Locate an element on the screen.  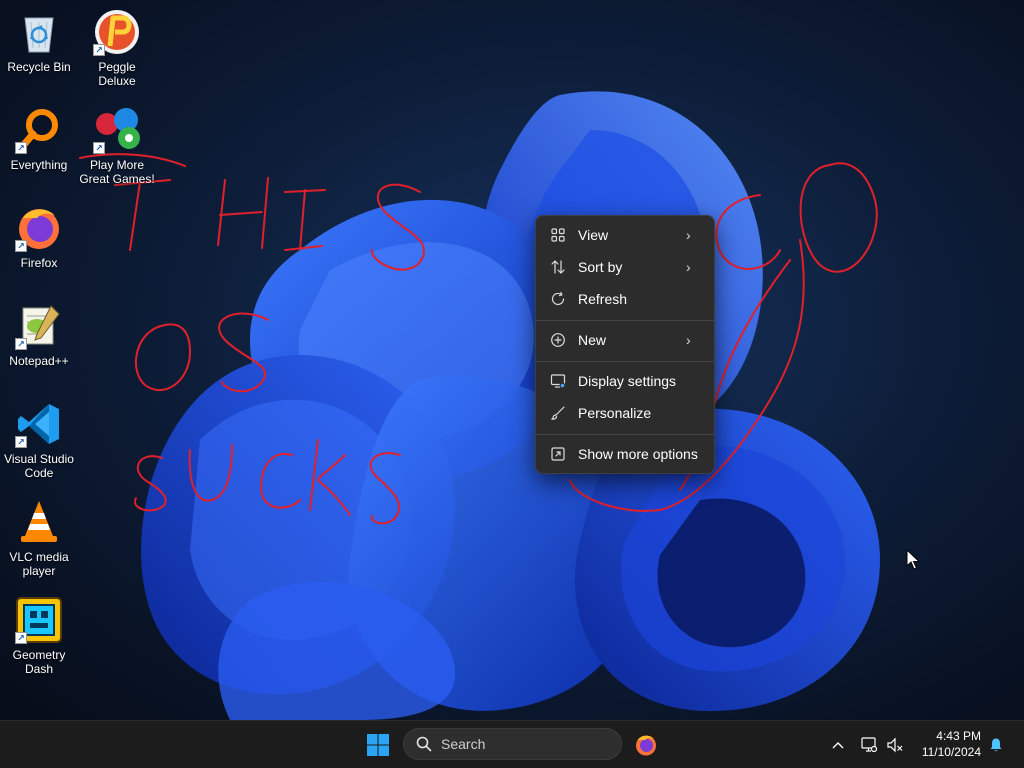
desktop-icon-vlc: VLC media player is located at coordinates (39, 538).